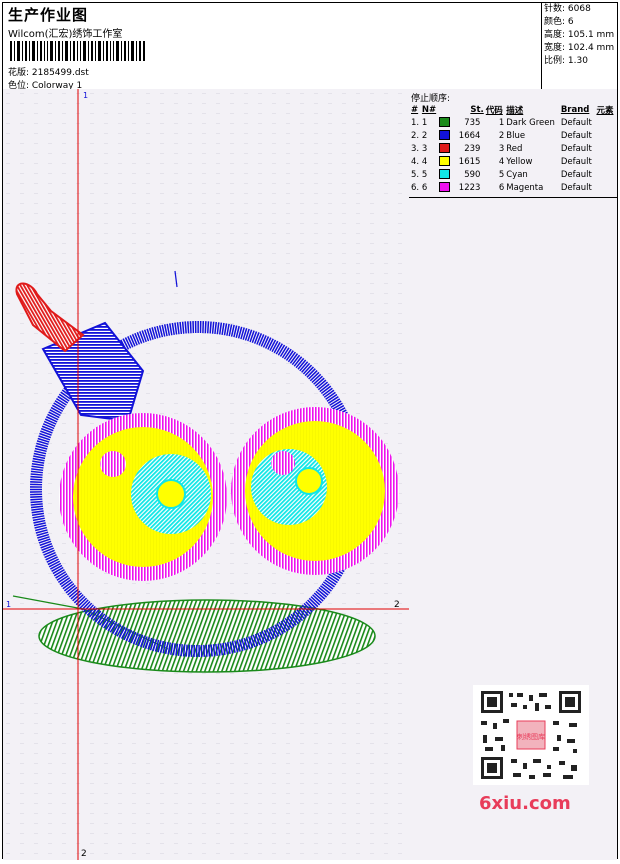 Image resolution: width=620 pixels, height=864 pixels. I want to click on cell-index: 4., so click(415, 161).